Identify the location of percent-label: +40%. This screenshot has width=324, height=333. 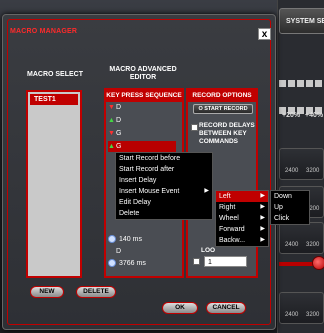
(314, 115).